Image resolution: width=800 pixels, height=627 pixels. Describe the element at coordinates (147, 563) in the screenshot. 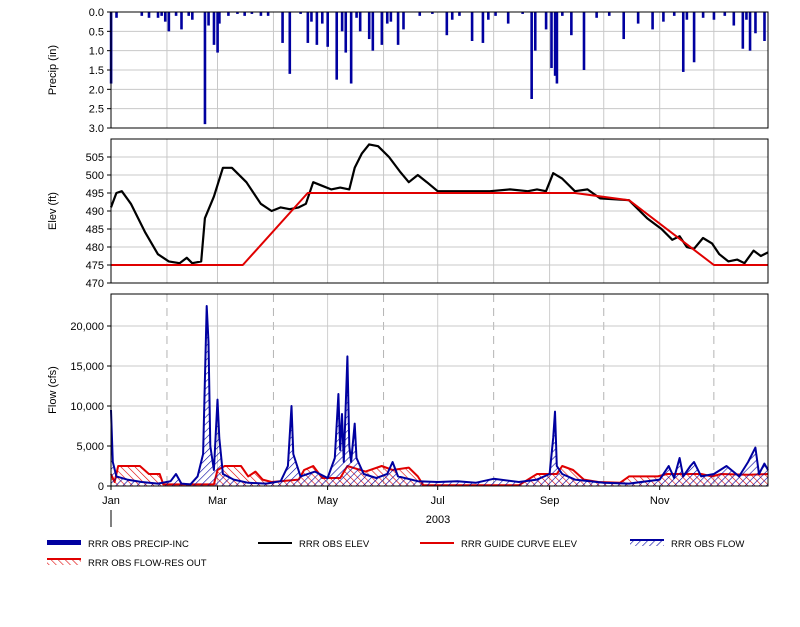

I see `legend-label: RRR OBS FLOW-RES OUT` at that location.